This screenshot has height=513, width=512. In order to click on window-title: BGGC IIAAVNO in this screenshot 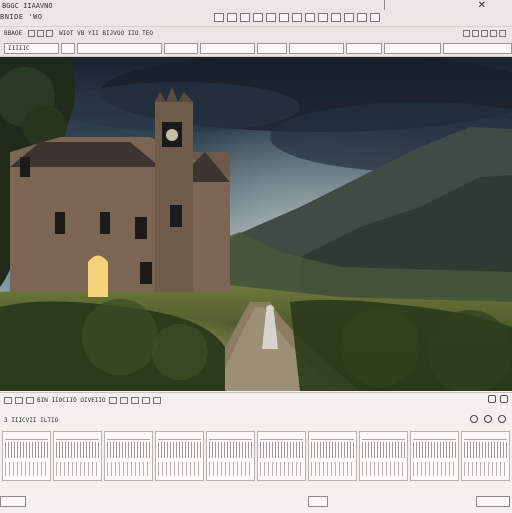, I will do `click(27, 6)`.